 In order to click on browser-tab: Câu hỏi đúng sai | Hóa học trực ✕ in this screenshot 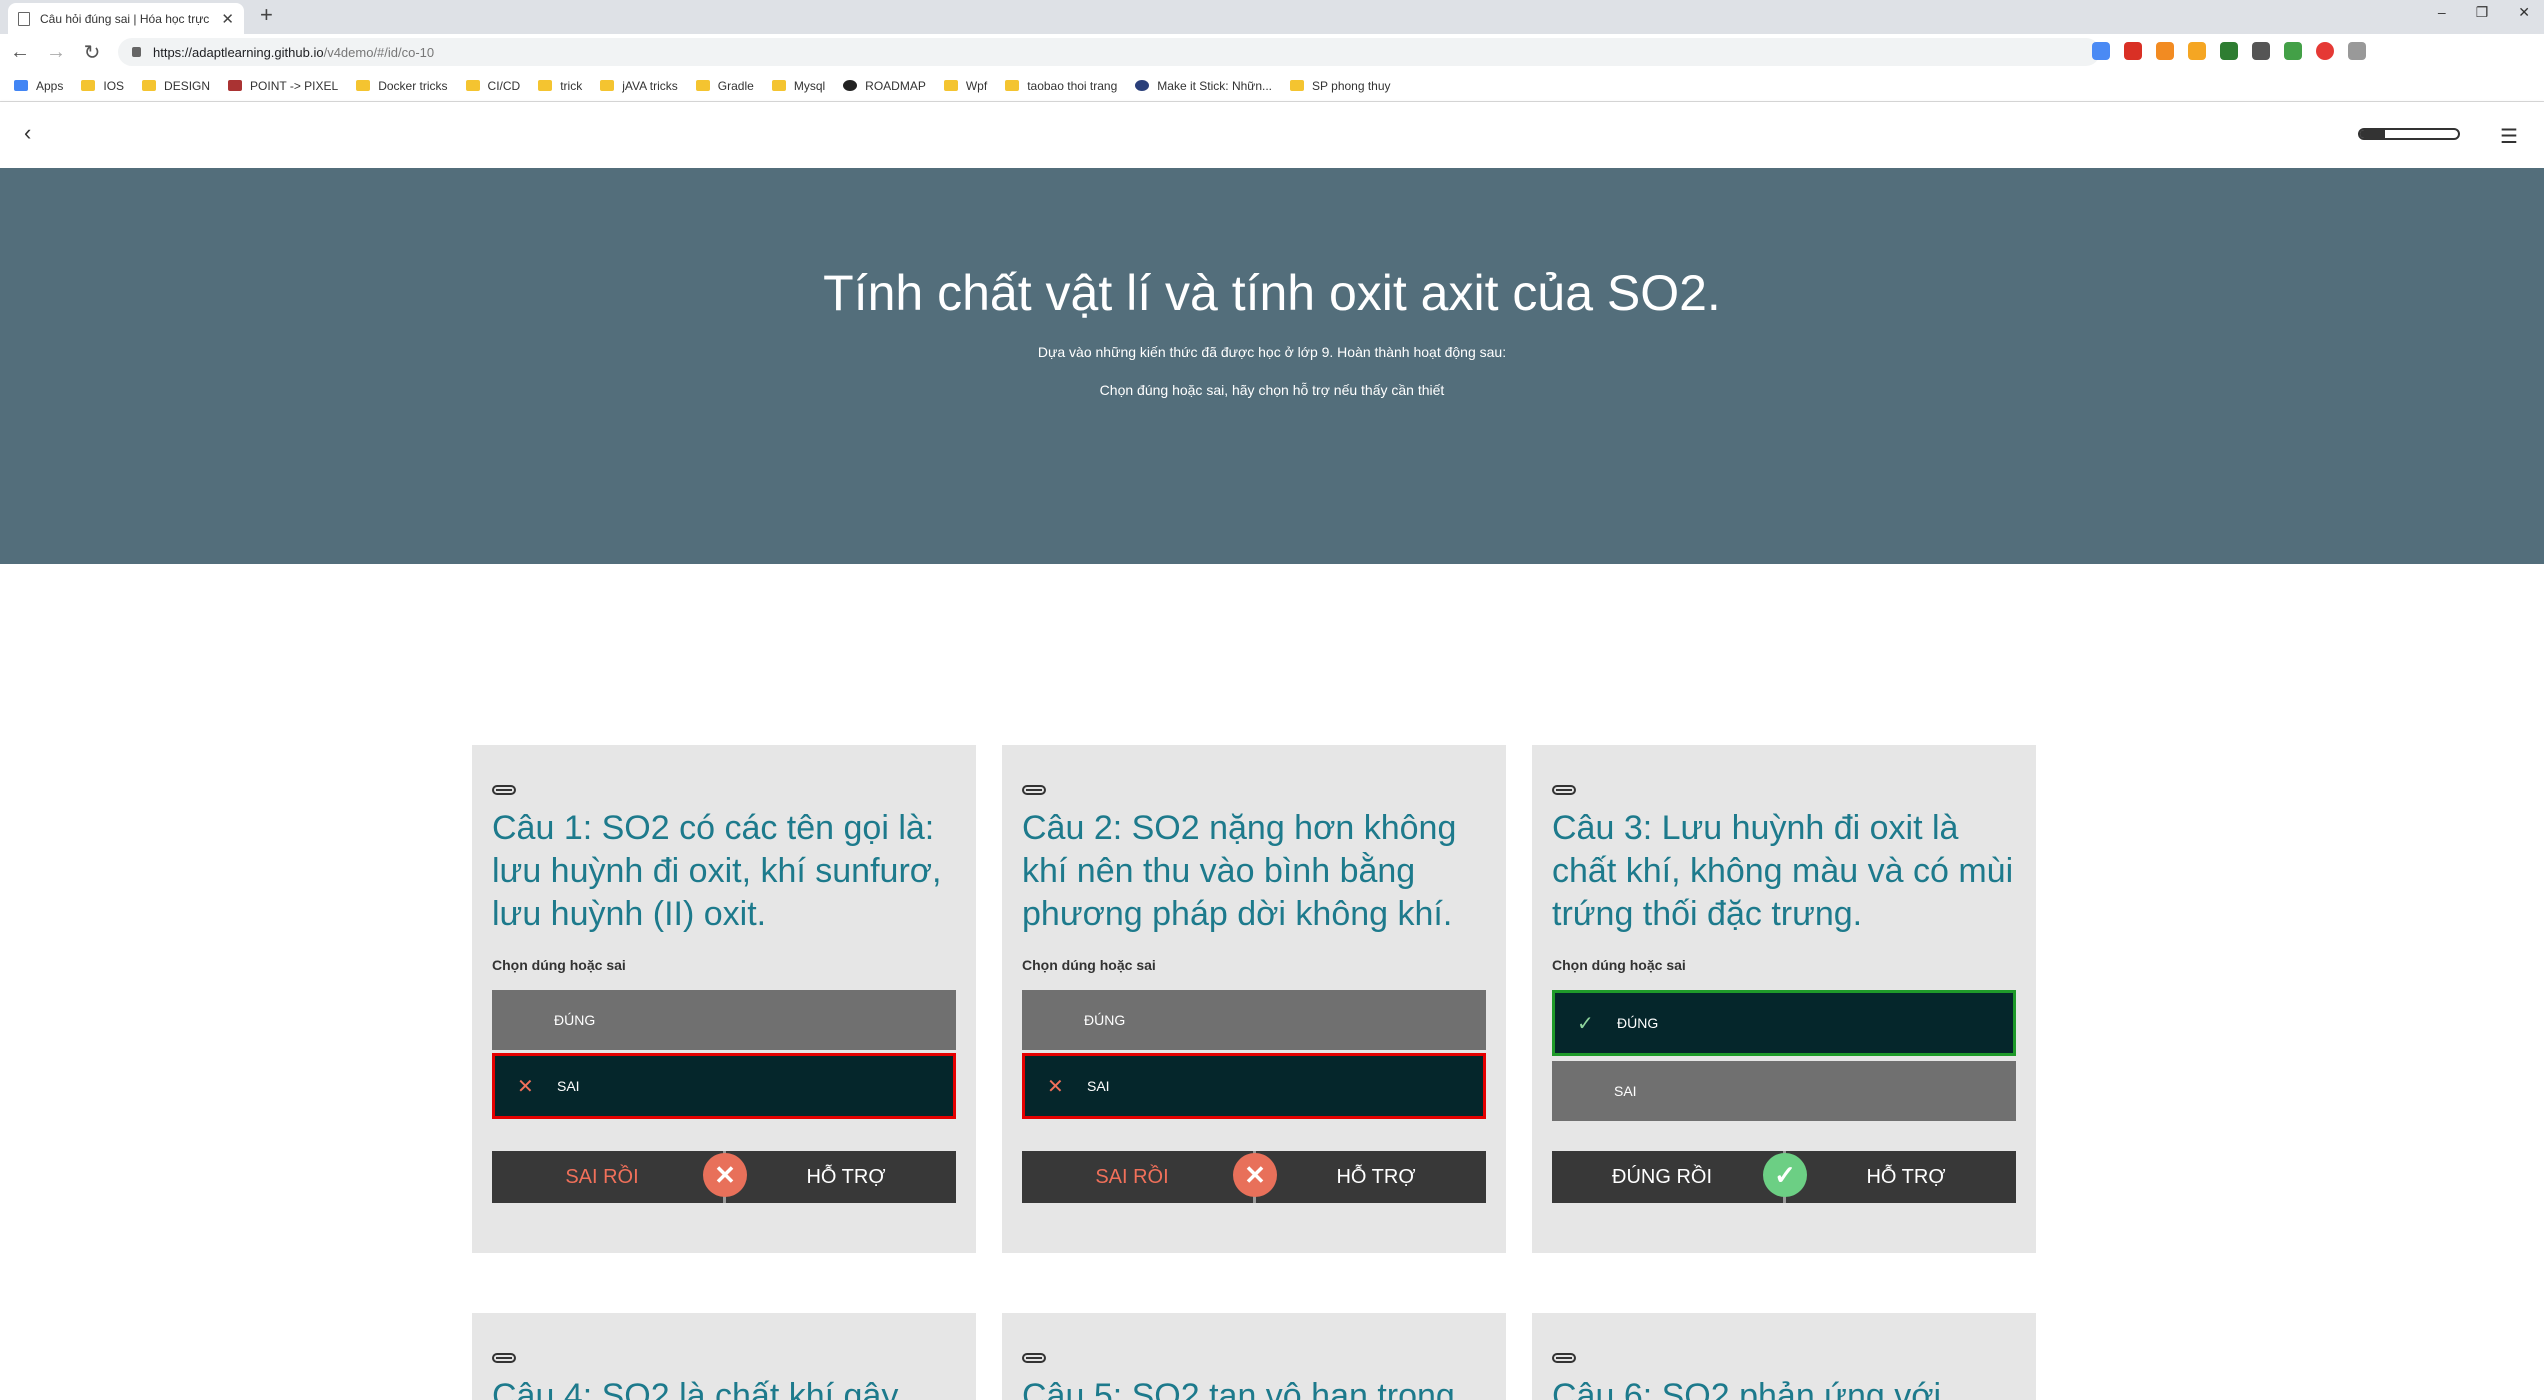, I will do `click(126, 18)`.